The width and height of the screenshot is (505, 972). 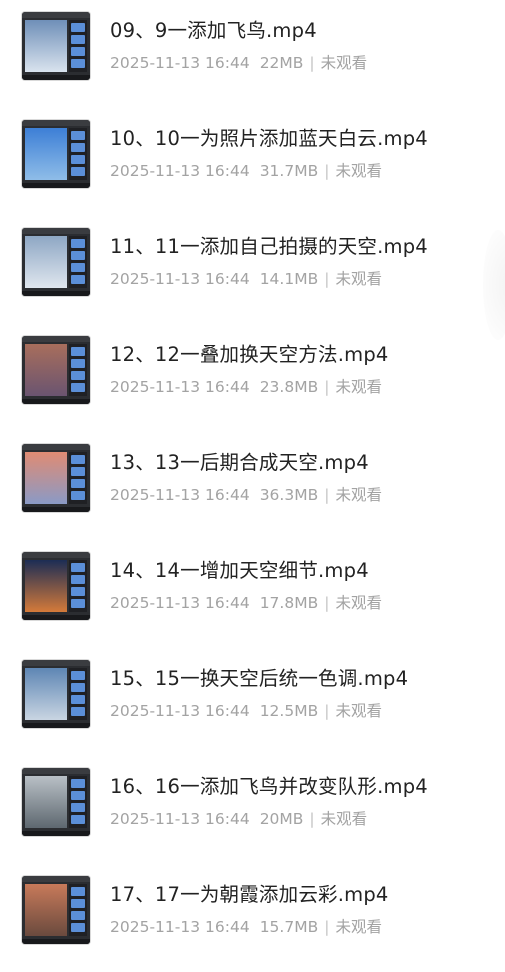 I want to click on file-size: 20MB, so click(x=281, y=819).